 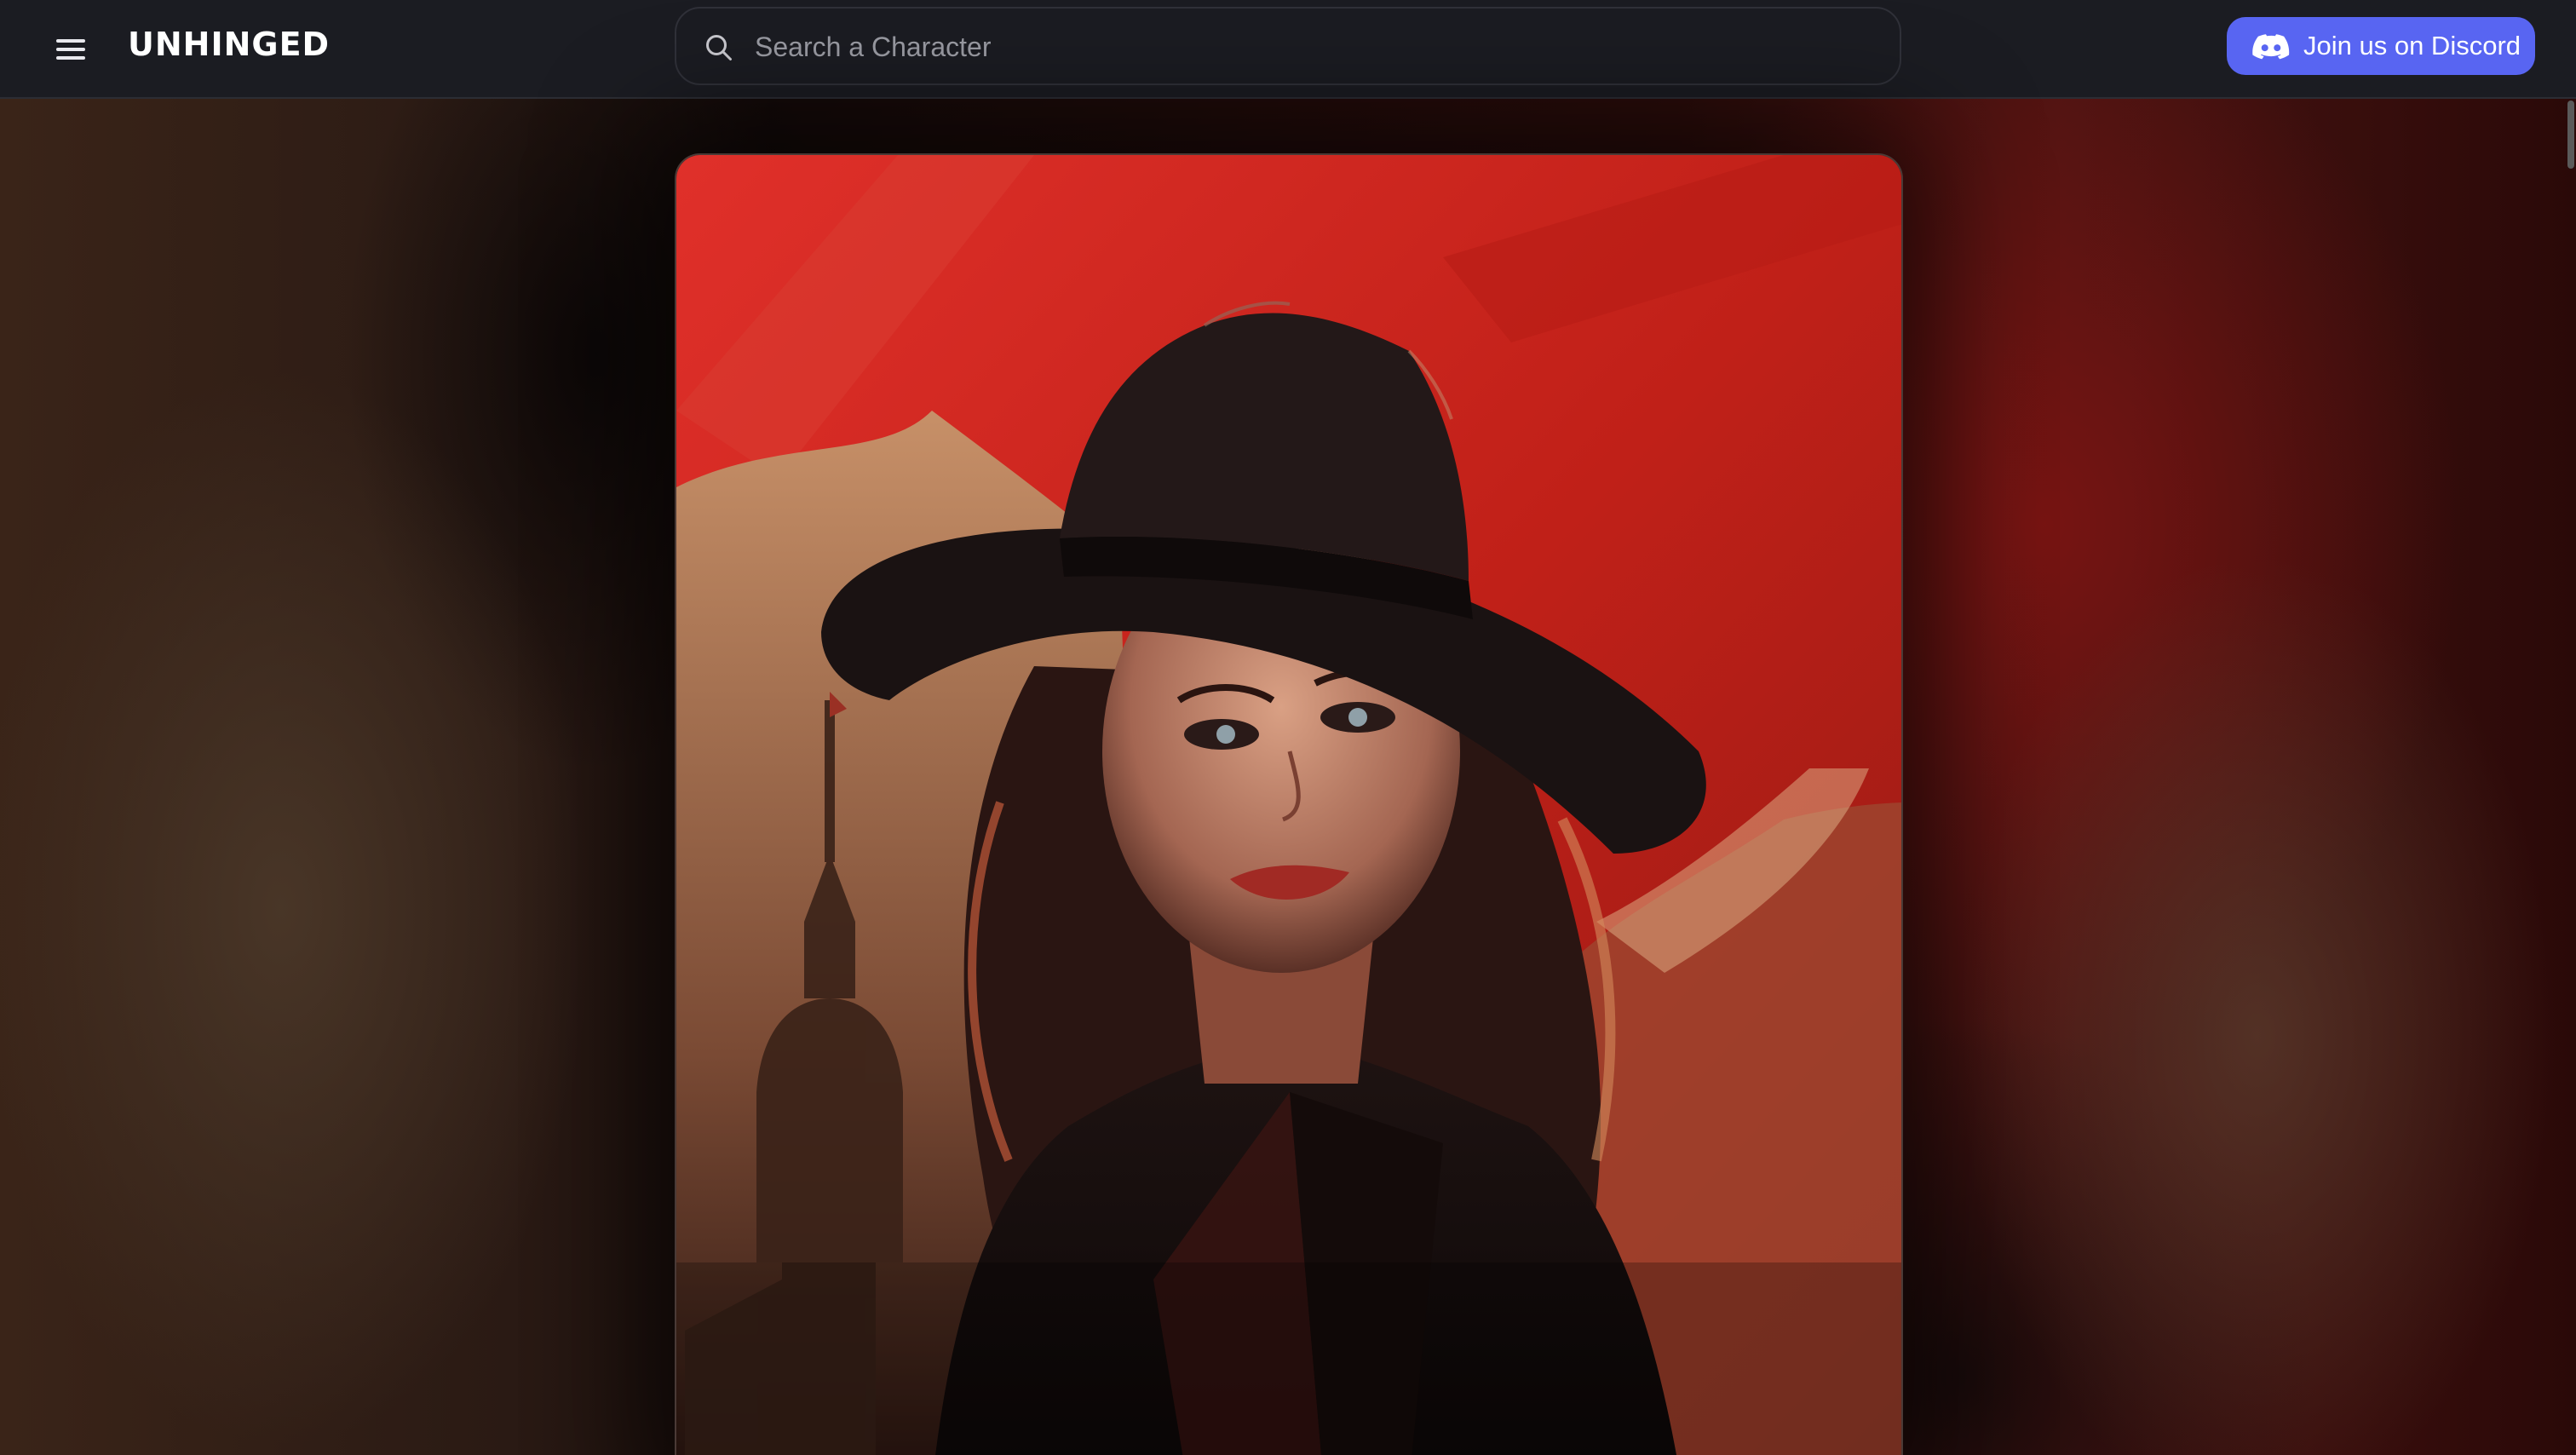 What do you see at coordinates (229, 44) in the screenshot?
I see `app-logo: UNHINGED` at bounding box center [229, 44].